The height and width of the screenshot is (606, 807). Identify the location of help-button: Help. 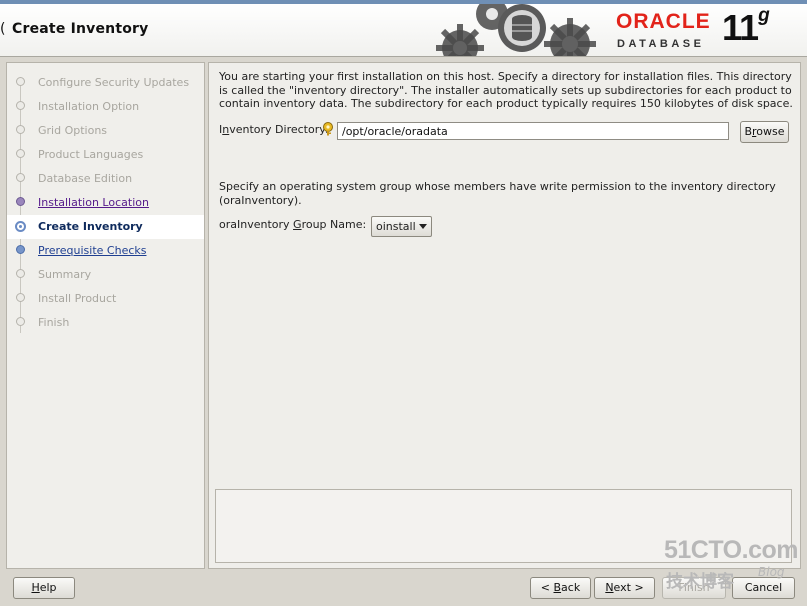
(44, 588).